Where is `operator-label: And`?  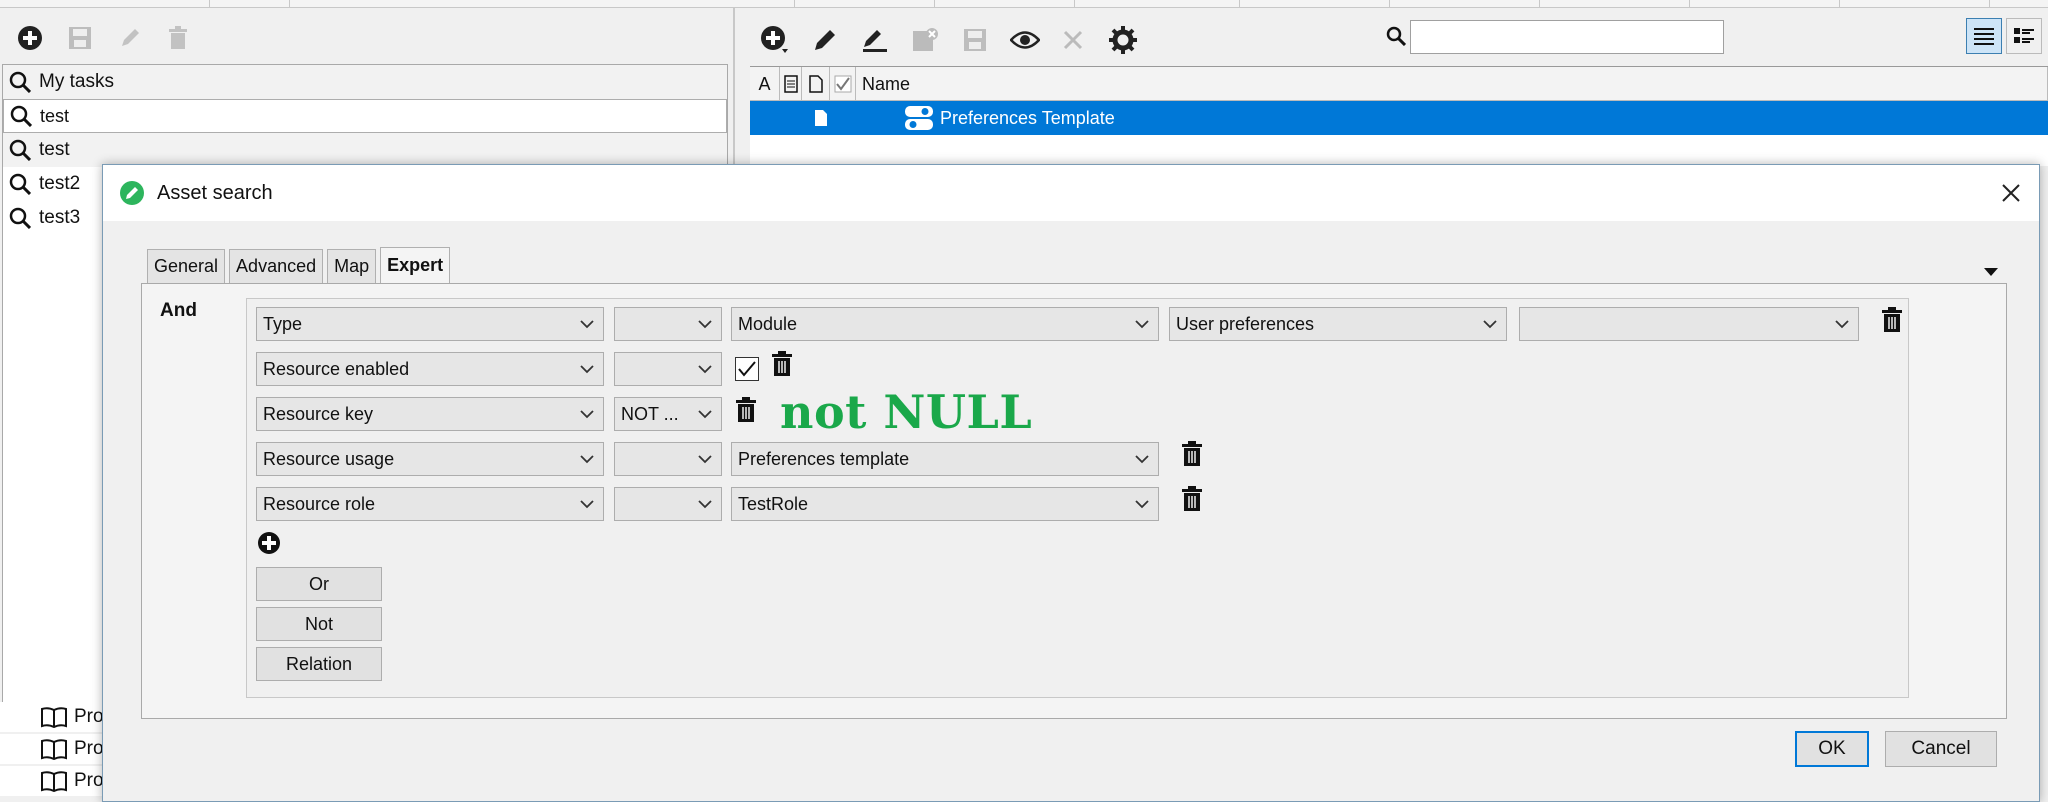
operator-label: And is located at coordinates (178, 310).